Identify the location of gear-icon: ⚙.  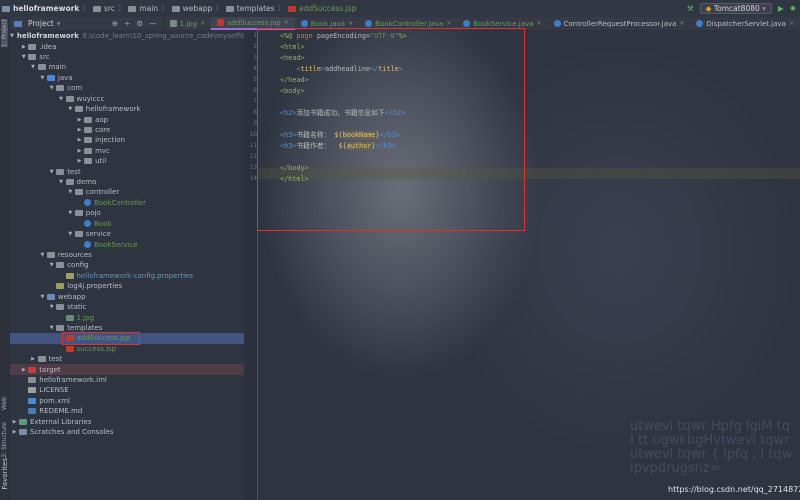
(139, 23).